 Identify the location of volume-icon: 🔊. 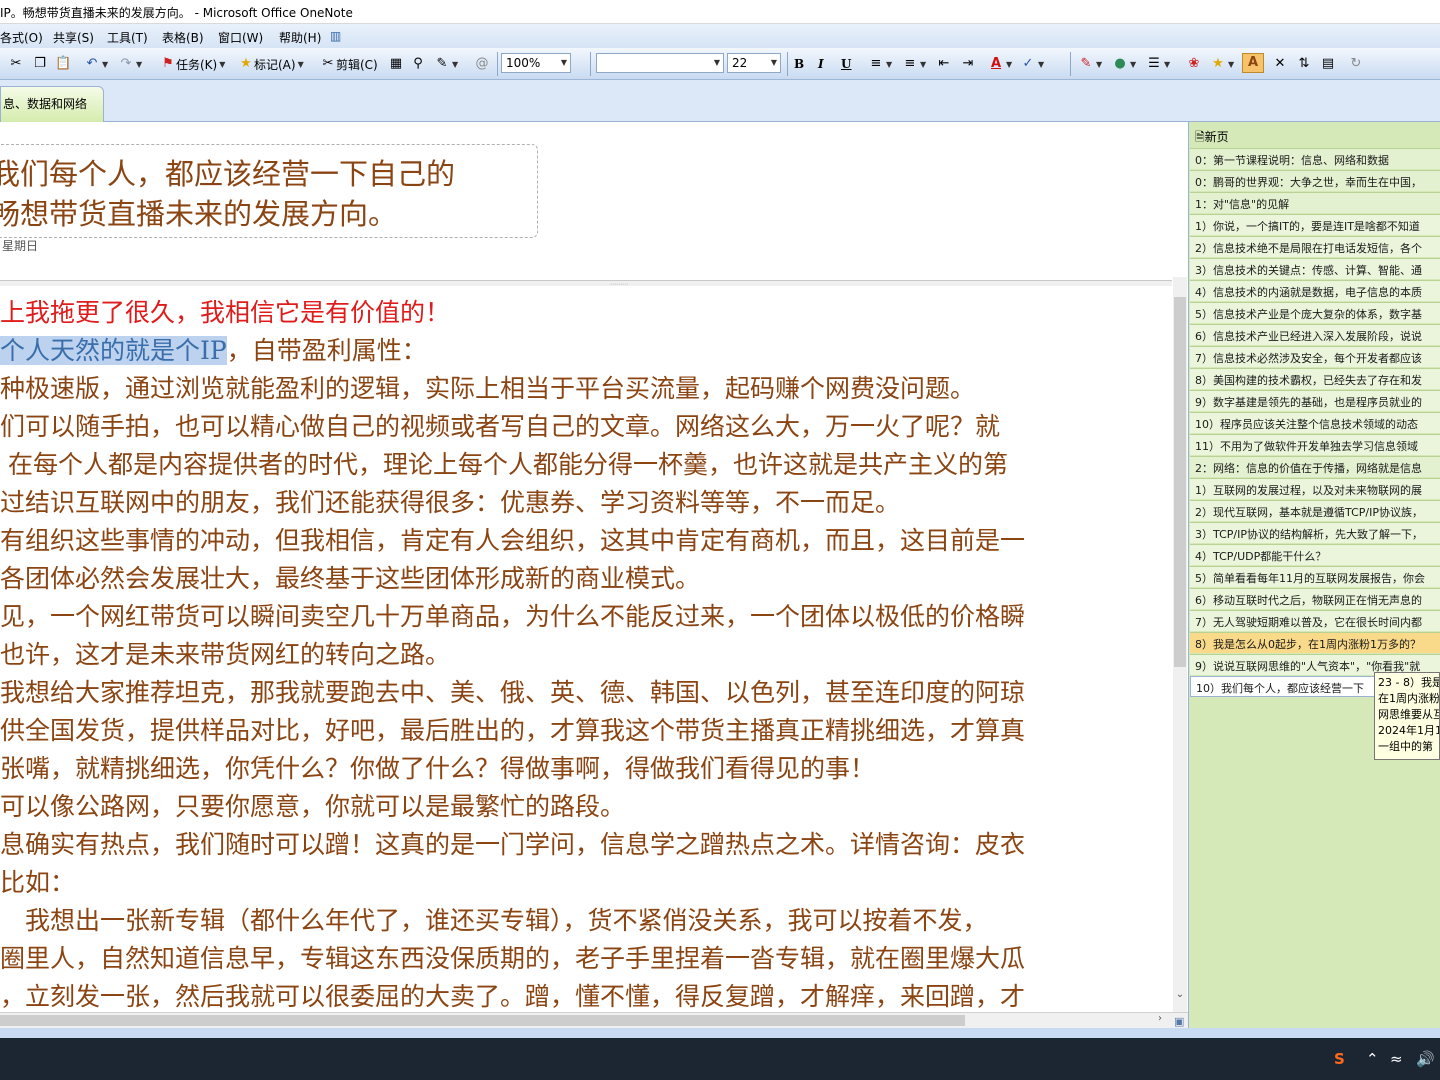
(1425, 1059).